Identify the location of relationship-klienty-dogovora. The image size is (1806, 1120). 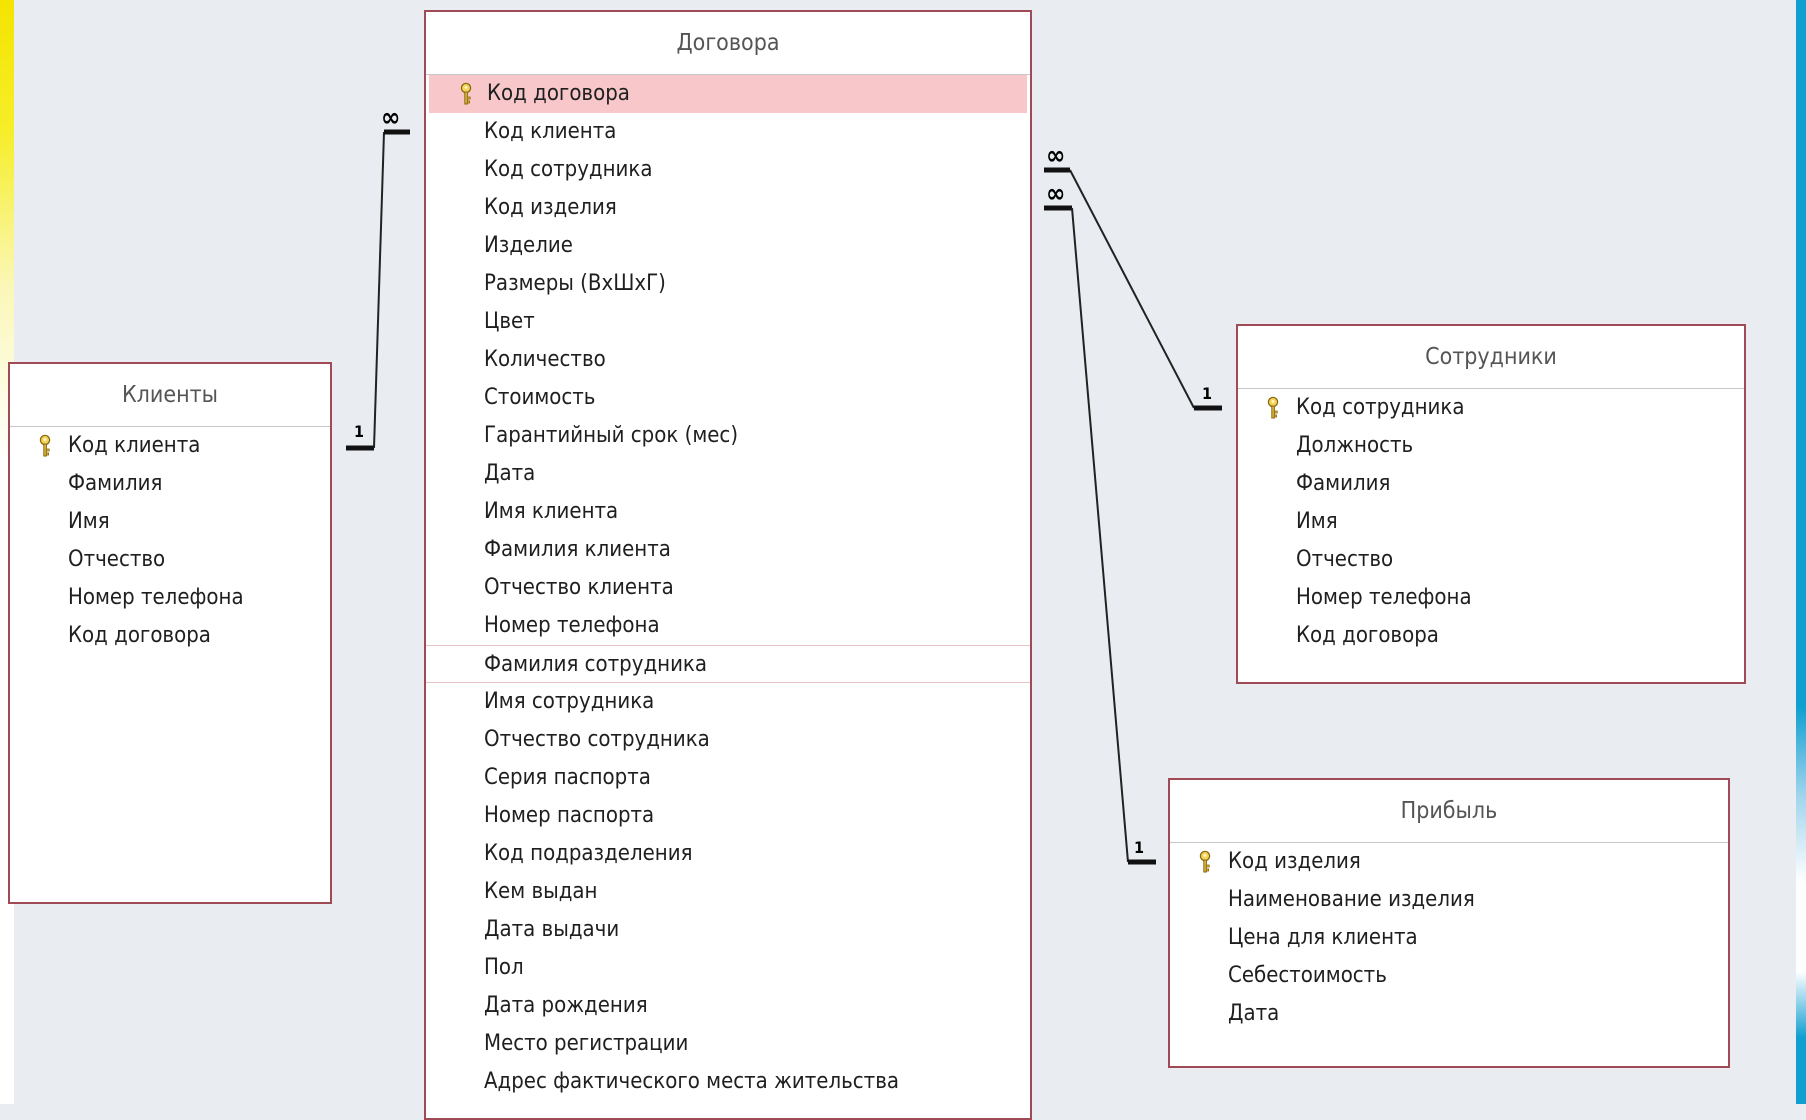
(378, 290).